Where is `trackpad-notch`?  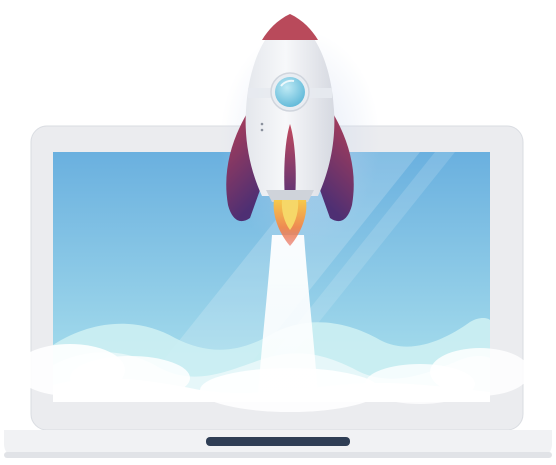
trackpad-notch is located at coordinates (278, 441).